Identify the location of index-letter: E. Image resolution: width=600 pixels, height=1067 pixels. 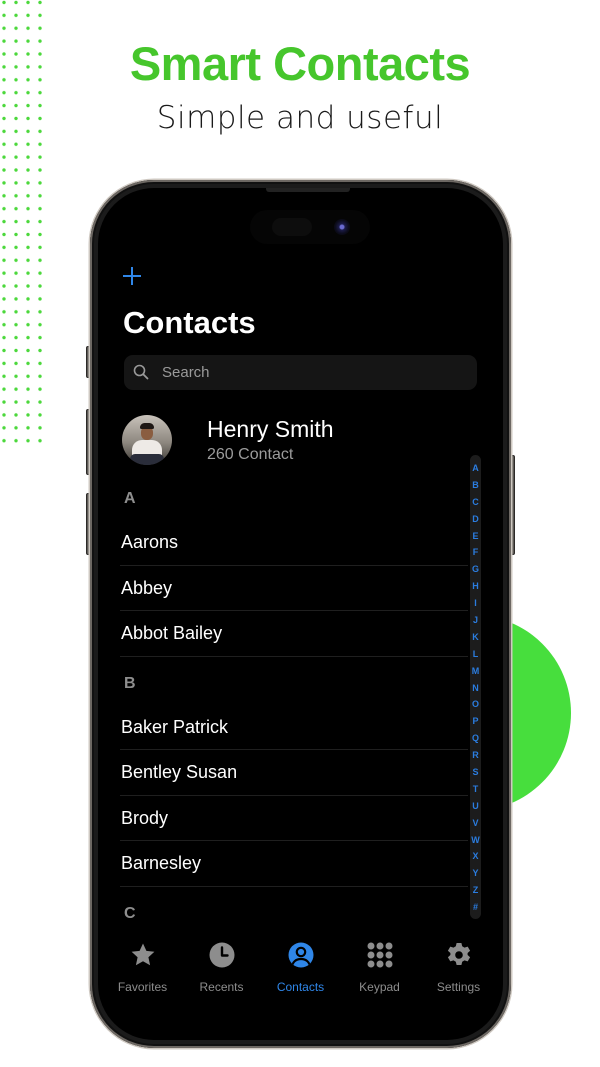
(475, 536).